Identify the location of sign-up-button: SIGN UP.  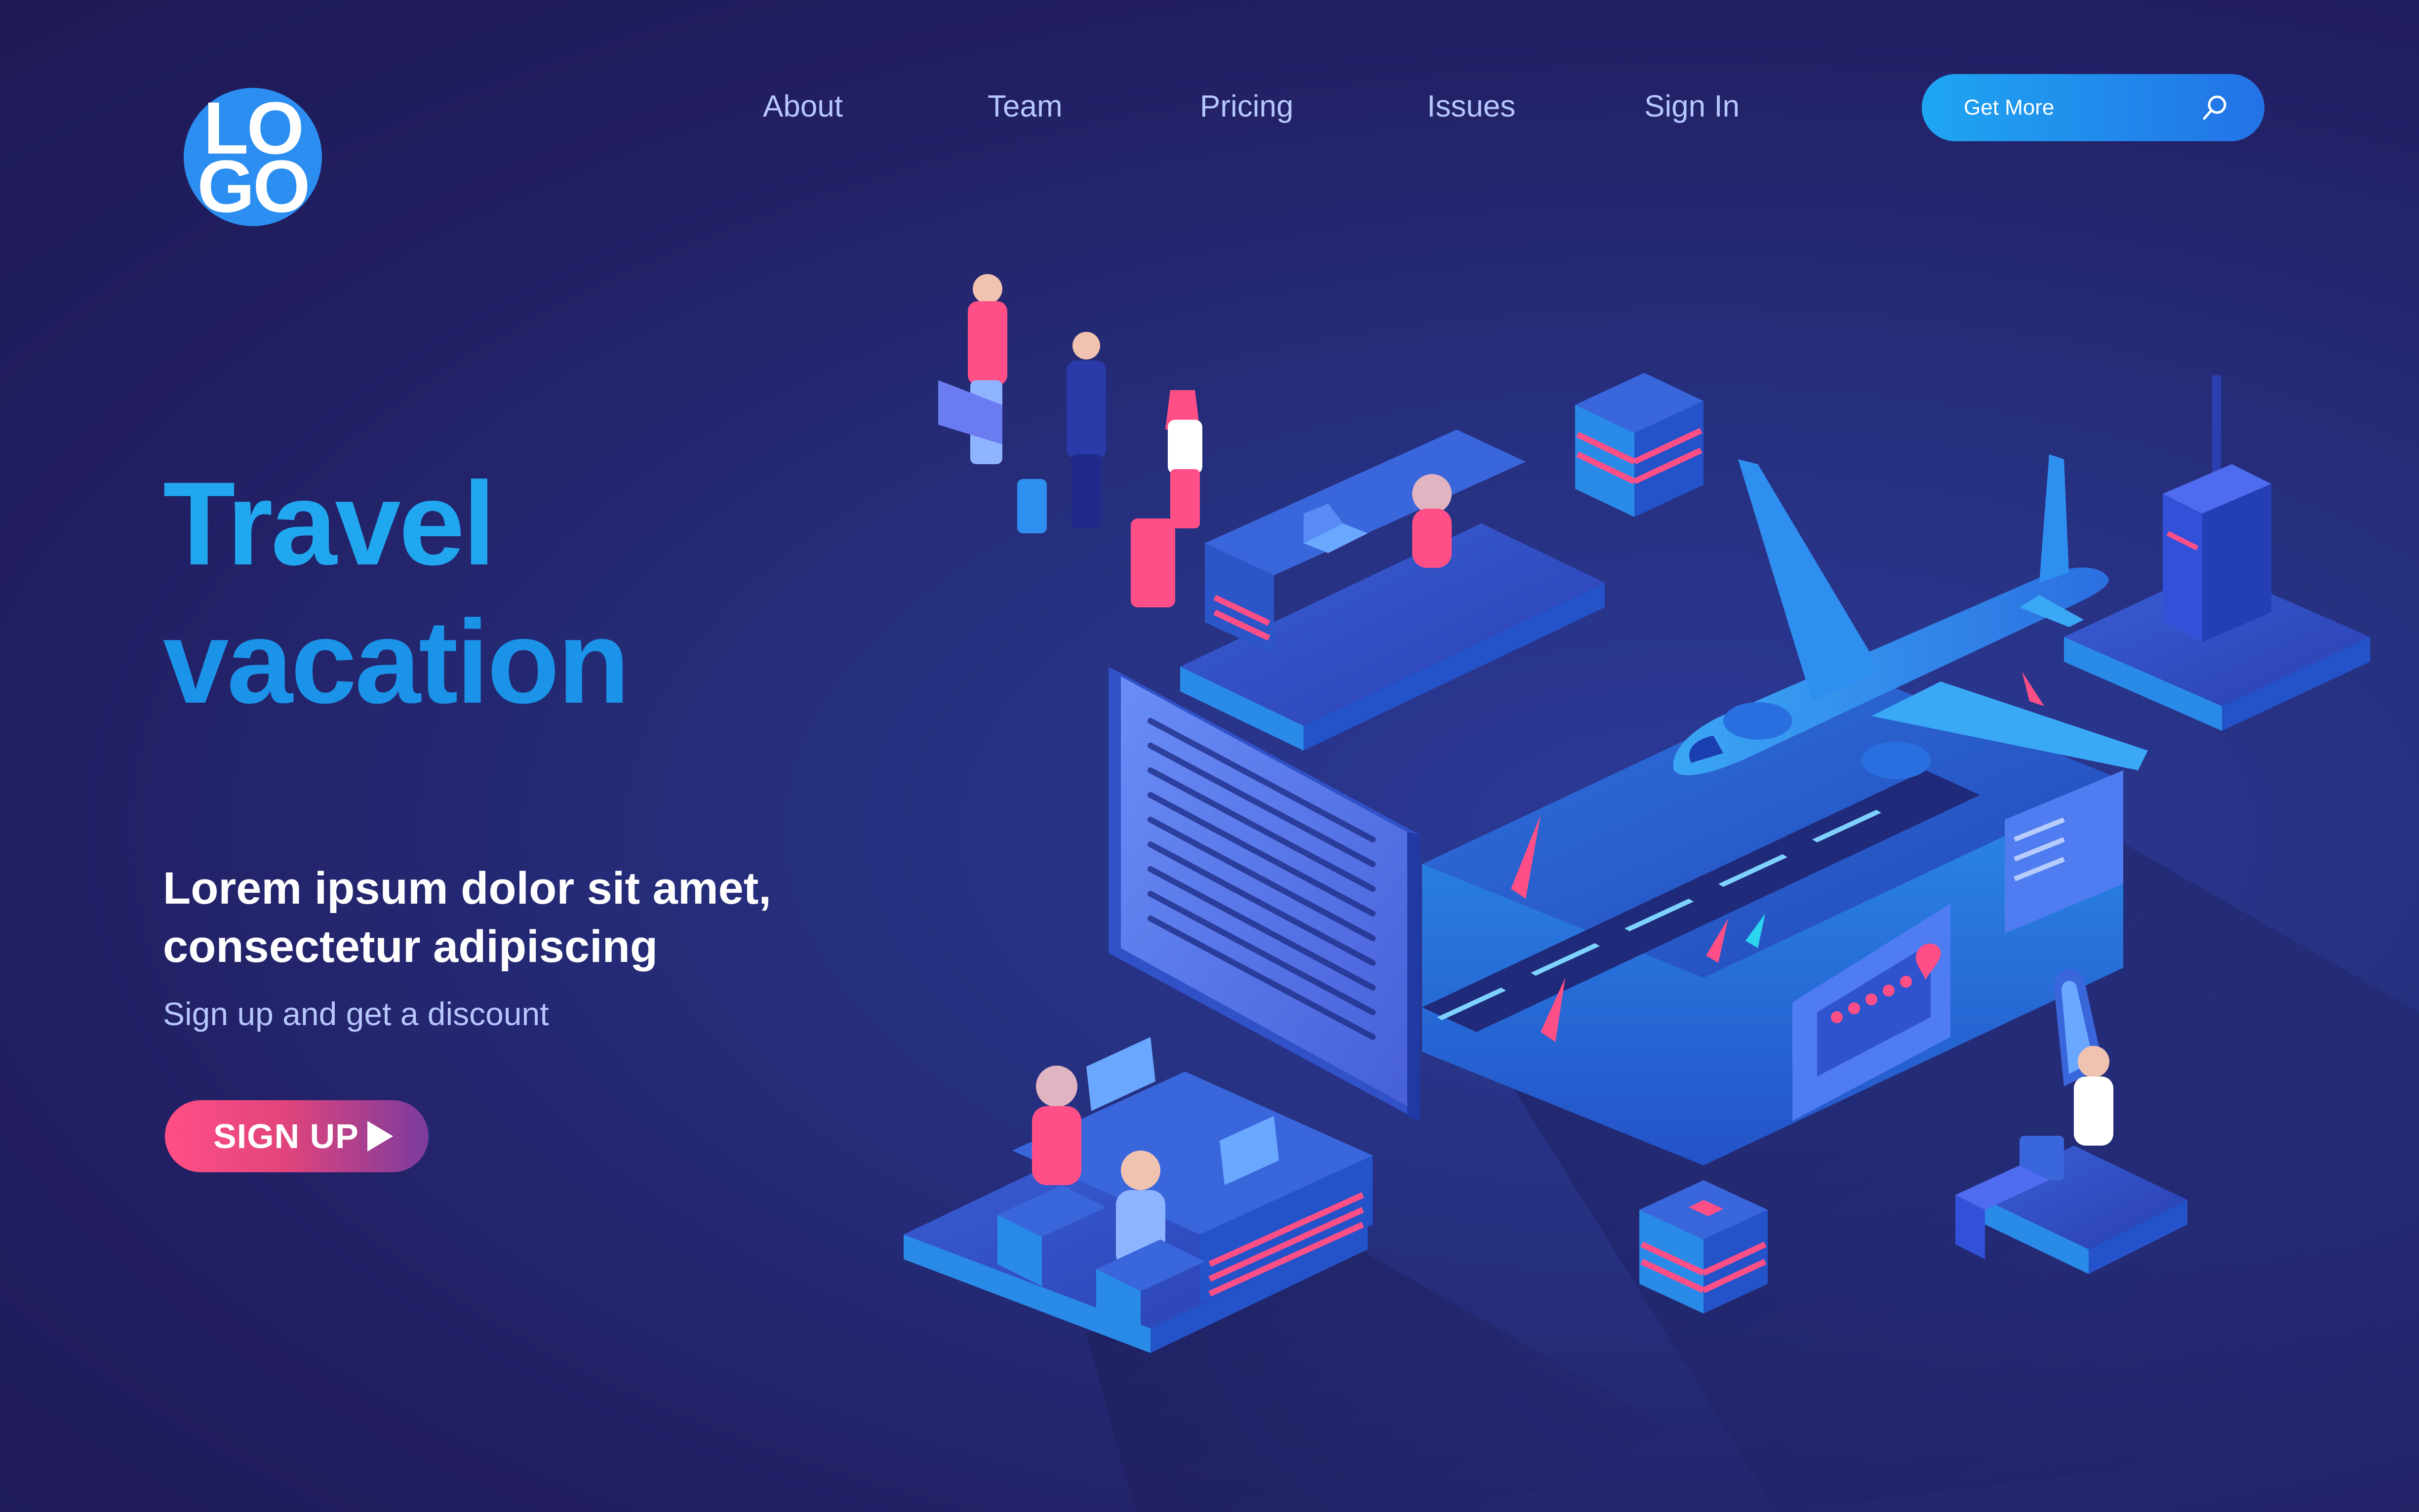
(297, 1136).